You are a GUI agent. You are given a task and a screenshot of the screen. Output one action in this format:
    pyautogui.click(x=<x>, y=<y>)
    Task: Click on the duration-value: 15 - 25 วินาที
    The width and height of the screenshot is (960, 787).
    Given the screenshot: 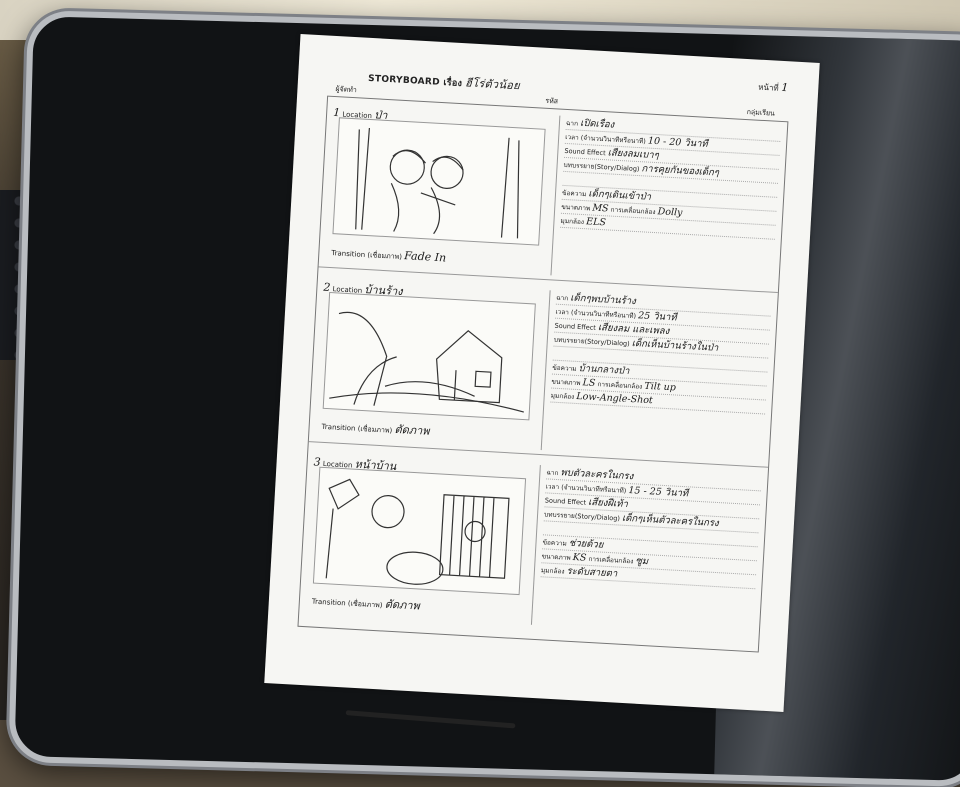 What is the action you would take?
    pyautogui.click(x=658, y=492)
    